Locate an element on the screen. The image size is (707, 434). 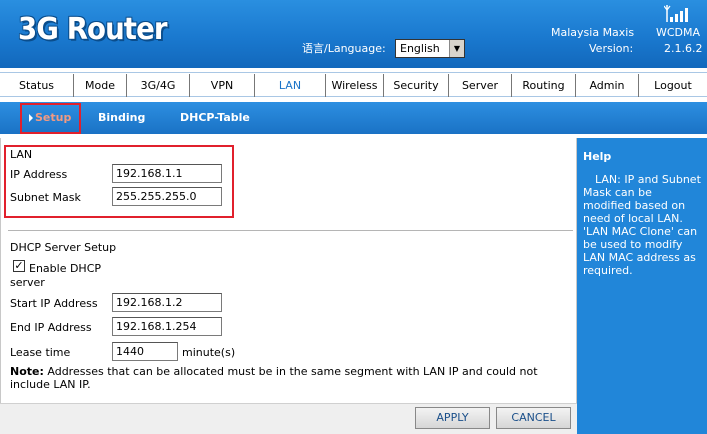
nav-logout: Logout is located at coordinates (673, 85).